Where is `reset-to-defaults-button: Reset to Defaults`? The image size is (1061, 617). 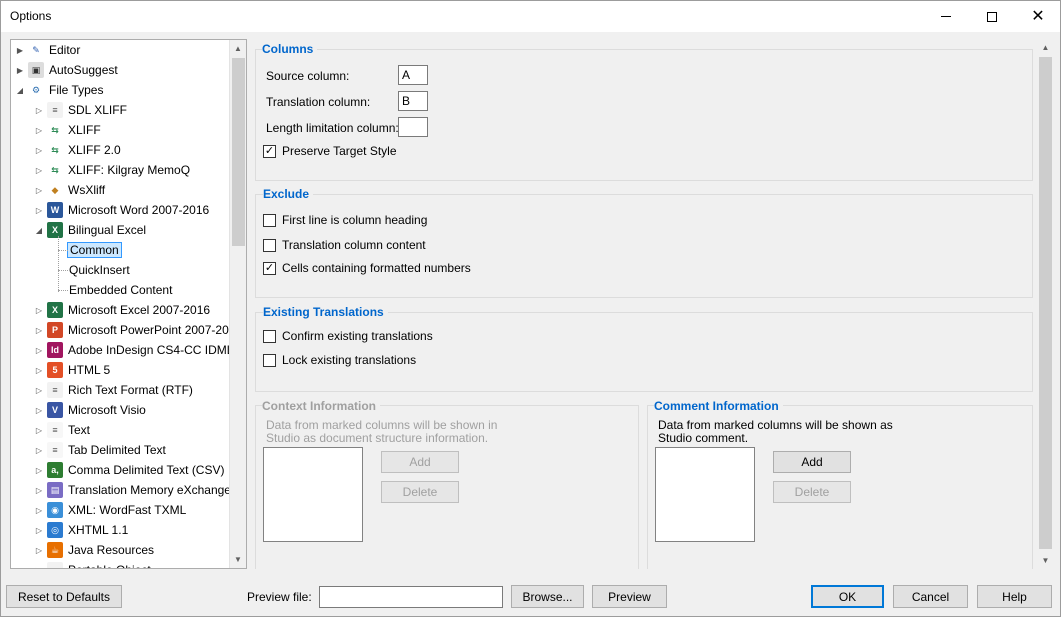 reset-to-defaults-button: Reset to Defaults is located at coordinates (64, 596).